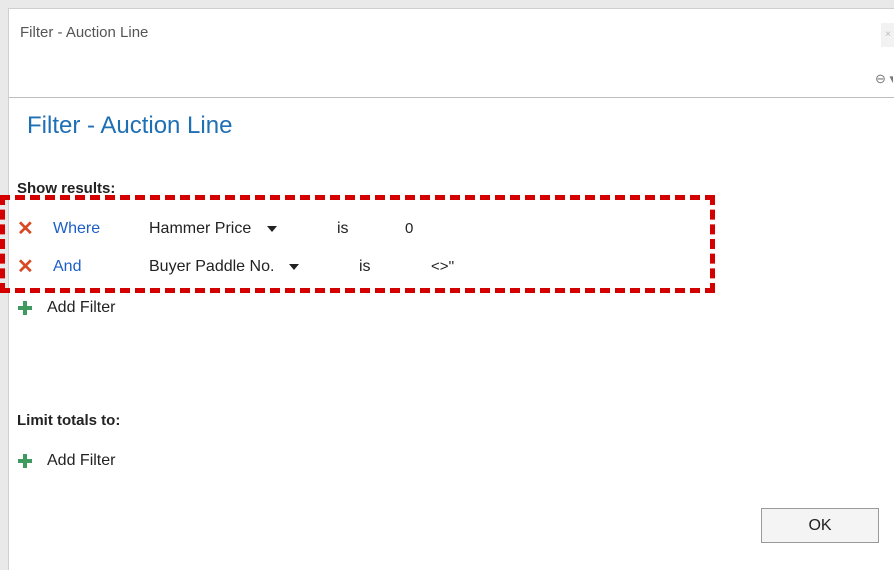 This screenshot has width=894, height=570. Describe the element at coordinates (409, 228) in the screenshot. I see `filter-value: 0` at that location.